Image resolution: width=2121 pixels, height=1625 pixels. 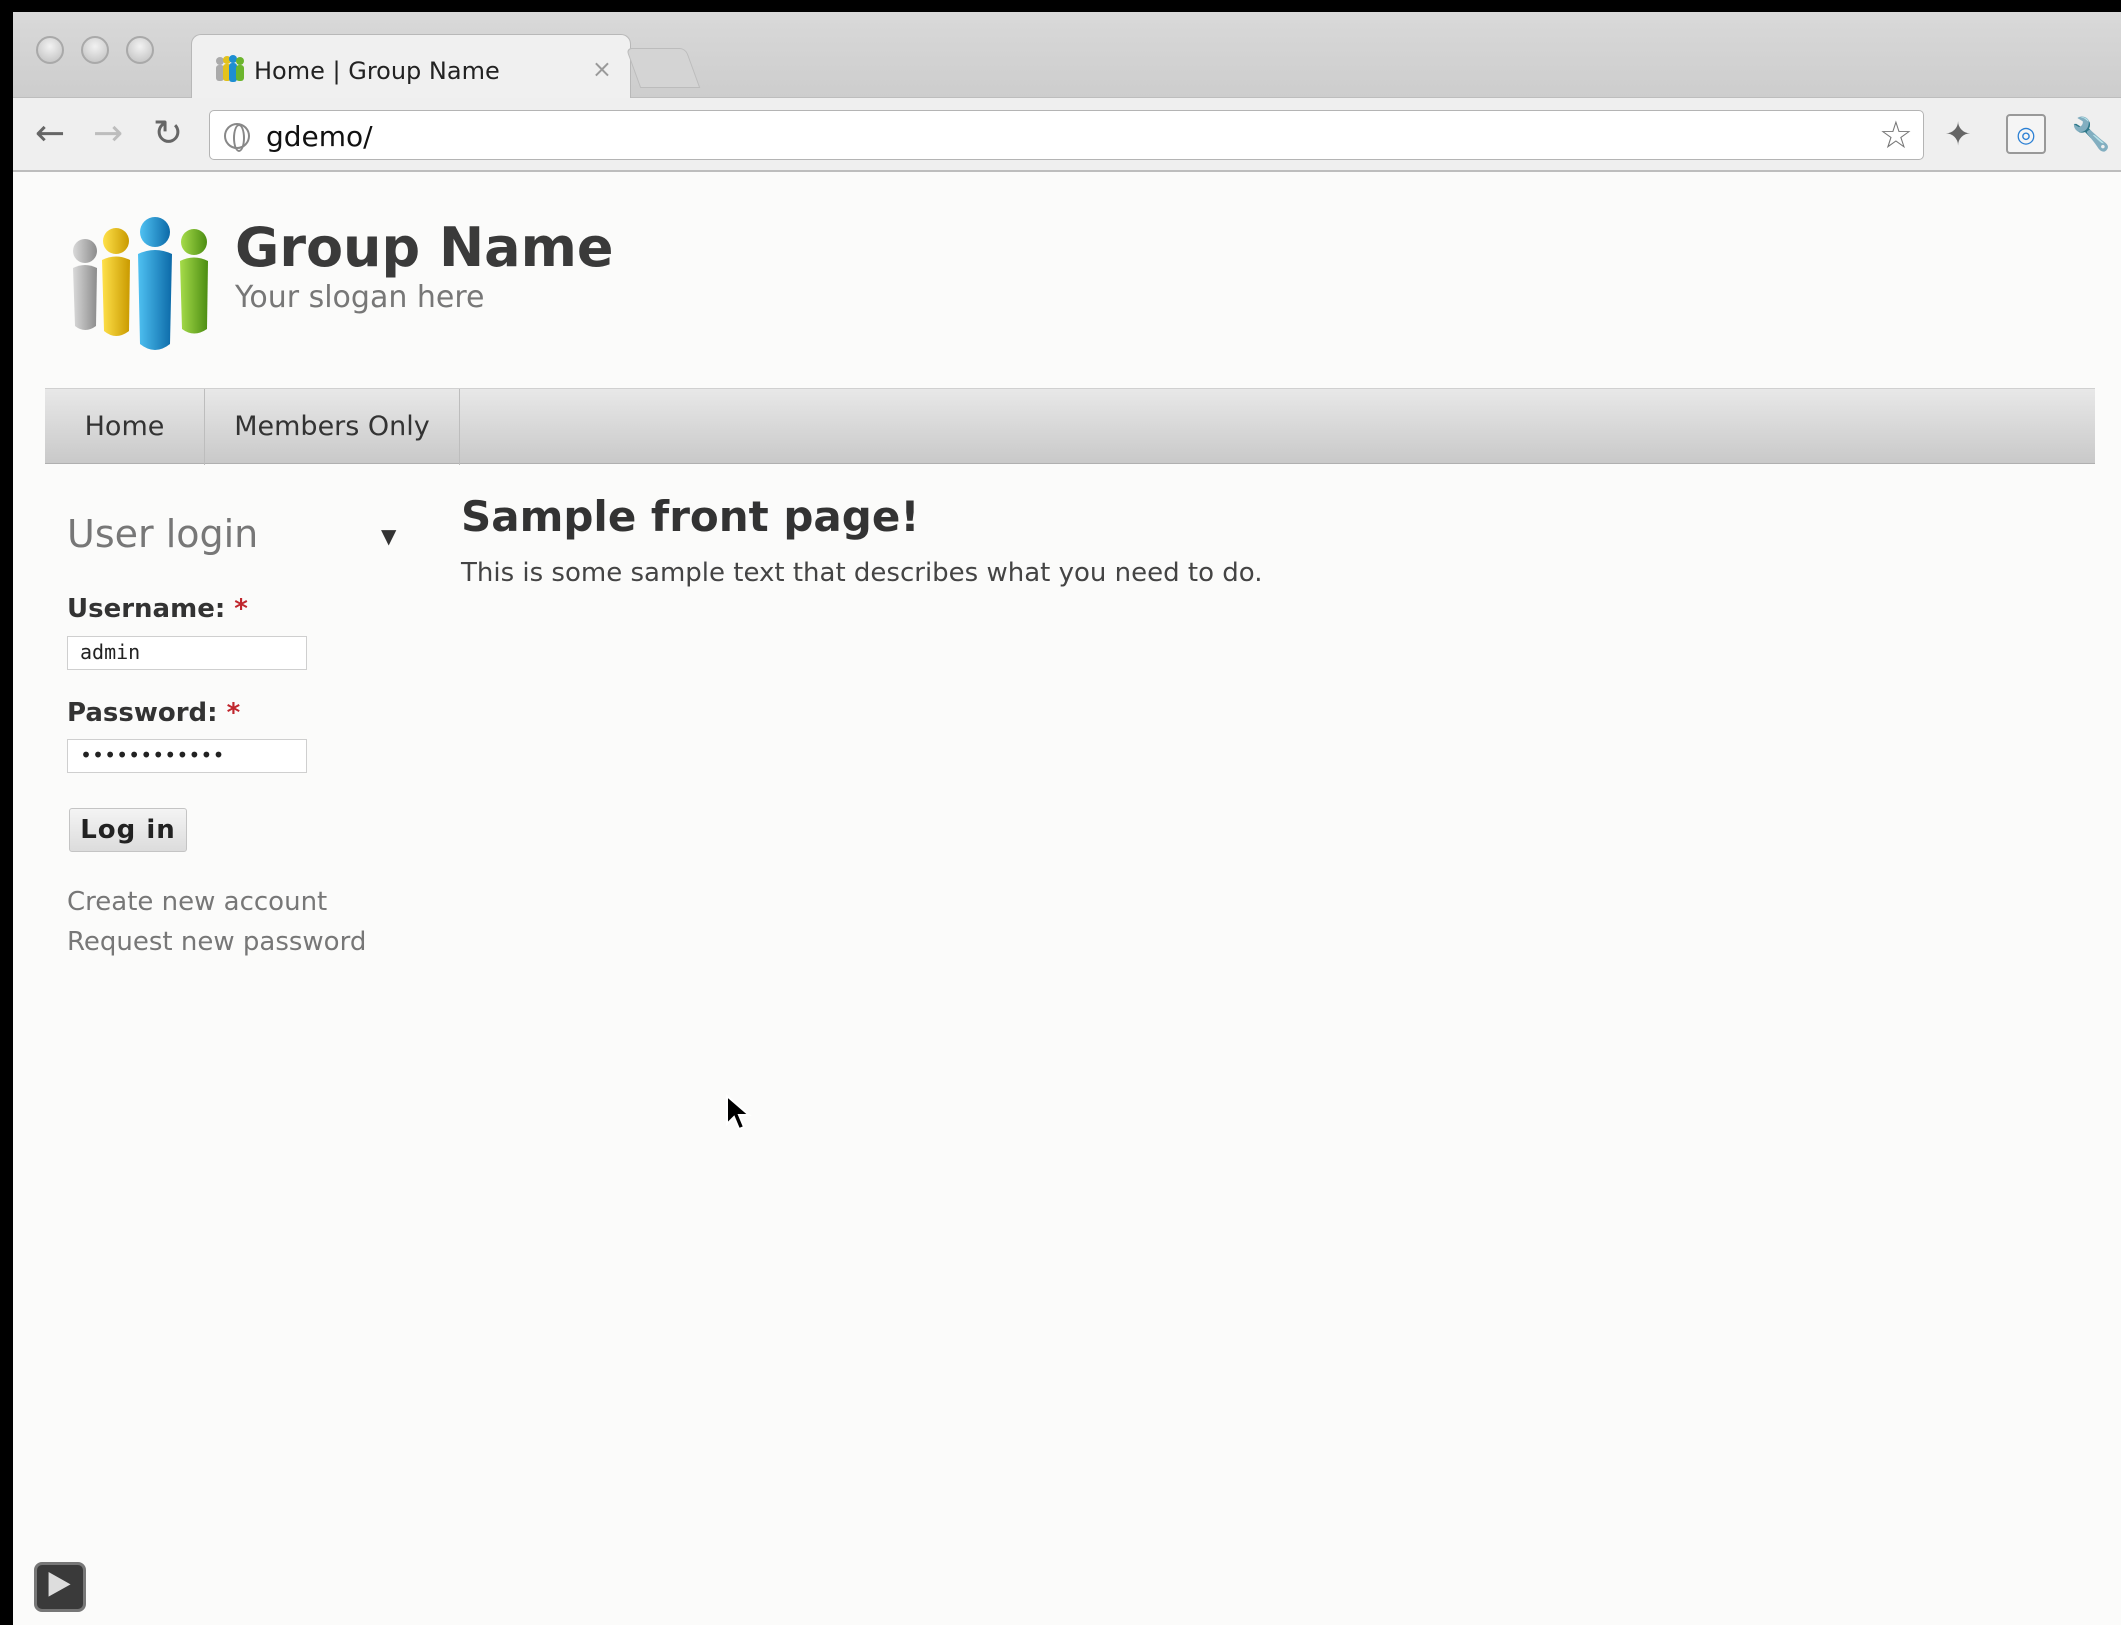 What do you see at coordinates (125, 427) in the screenshot?
I see `nav-item-home: Home` at bounding box center [125, 427].